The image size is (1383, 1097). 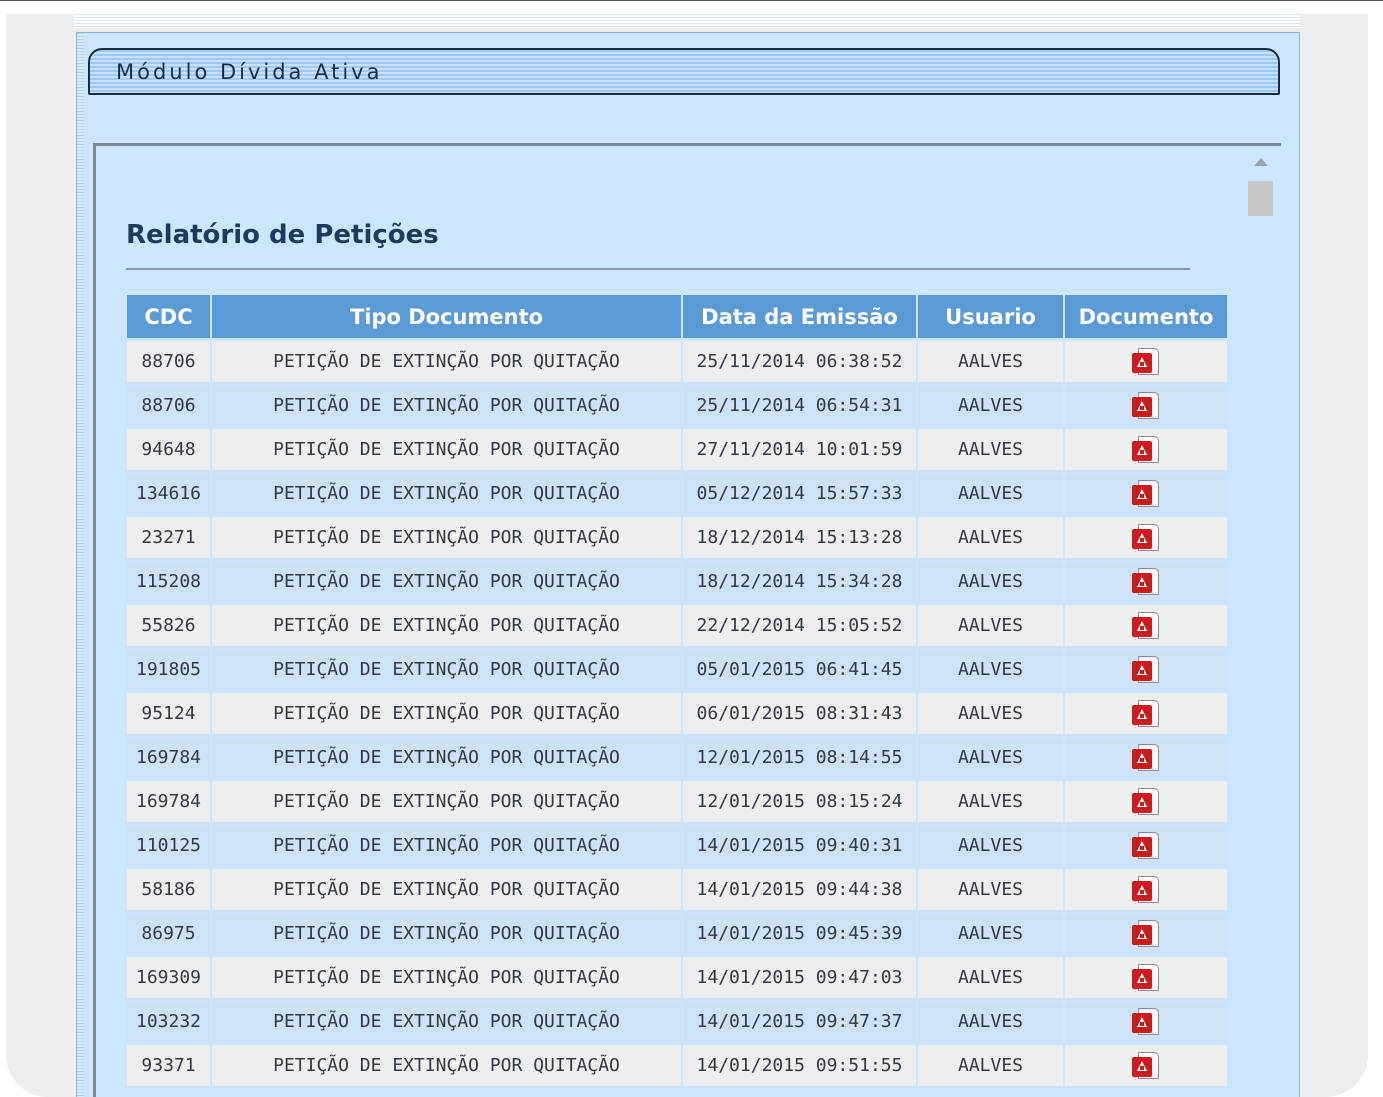 What do you see at coordinates (799, 581) in the screenshot?
I see `cell-data-emissao: 18/12/2014 15:34:28` at bounding box center [799, 581].